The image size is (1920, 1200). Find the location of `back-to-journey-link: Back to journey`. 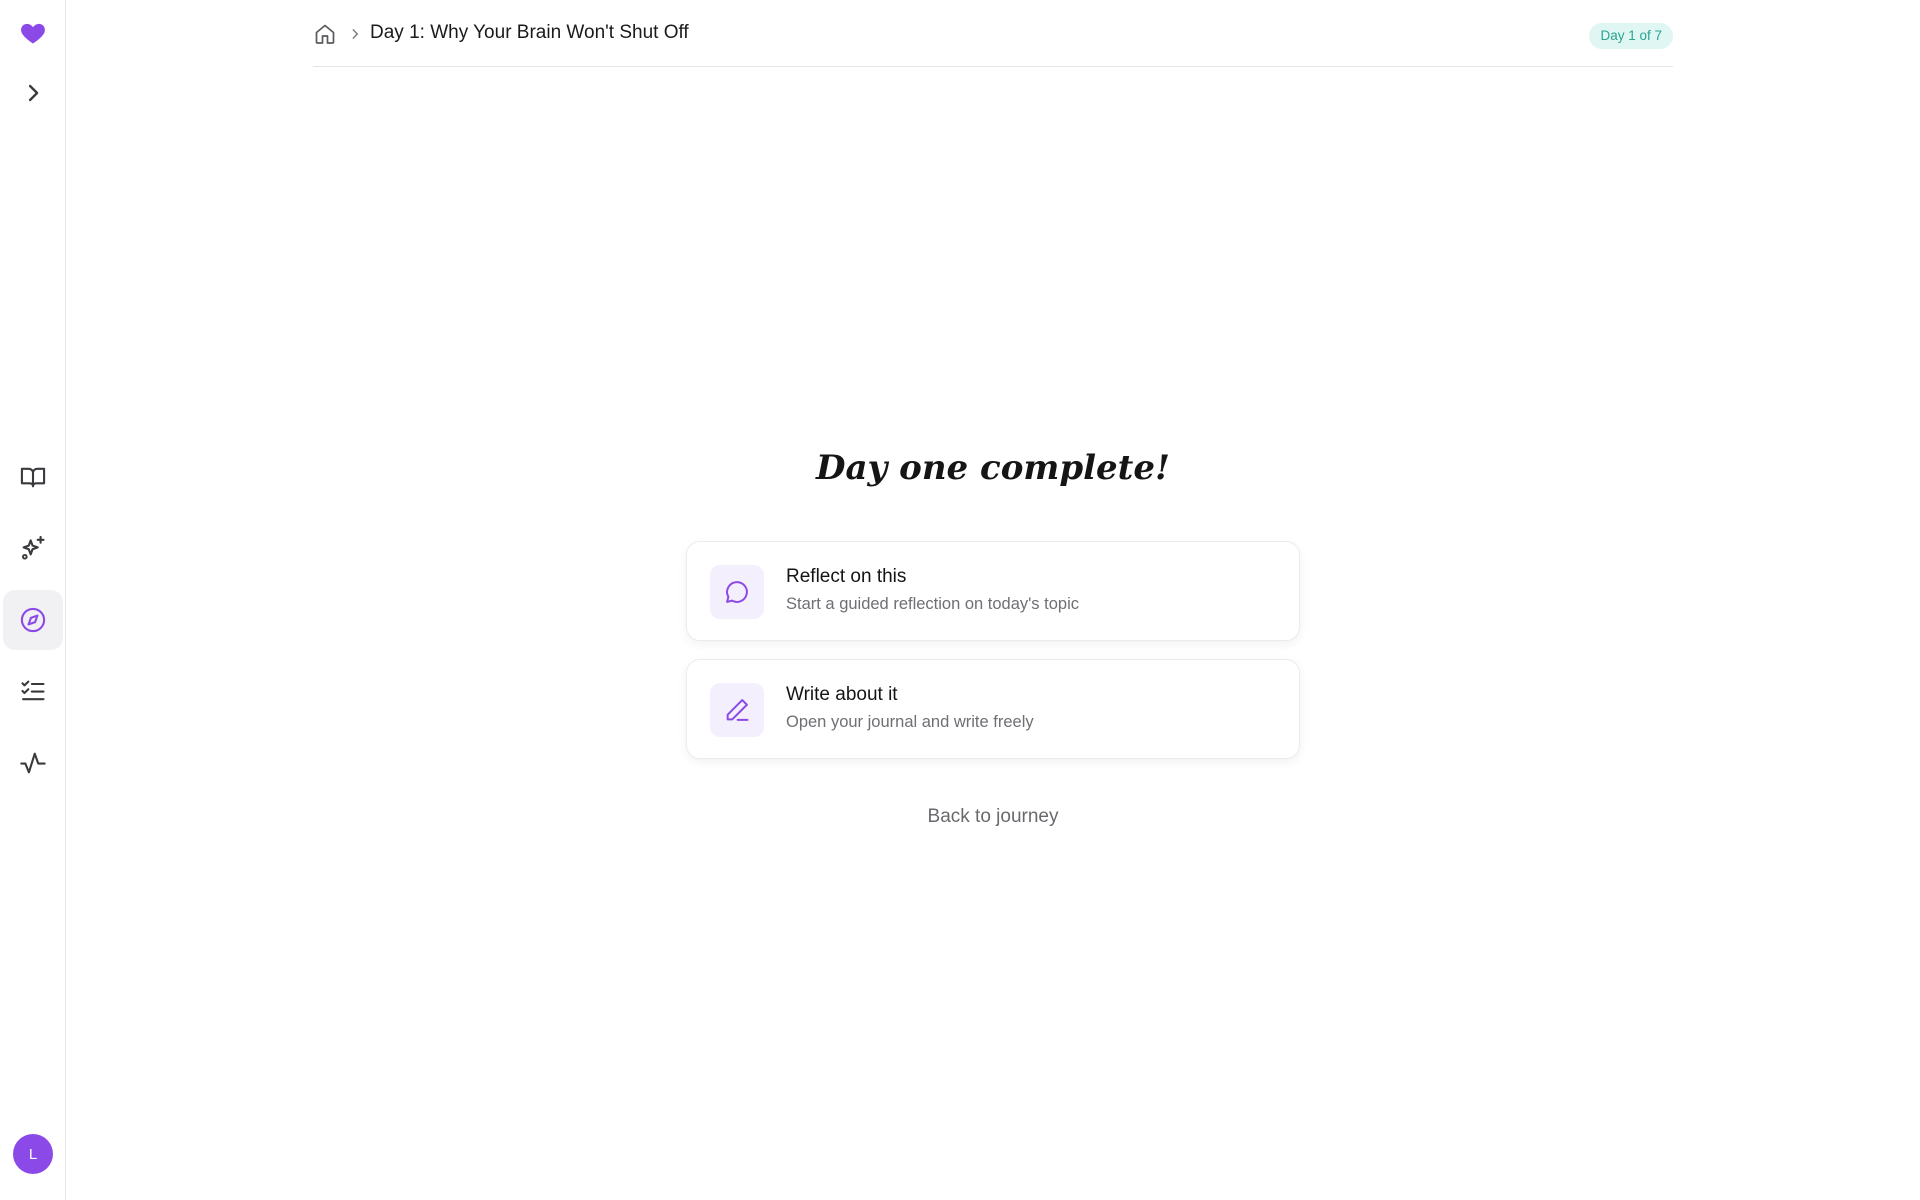

back-to-journey-link: Back to journey is located at coordinates (993, 816).